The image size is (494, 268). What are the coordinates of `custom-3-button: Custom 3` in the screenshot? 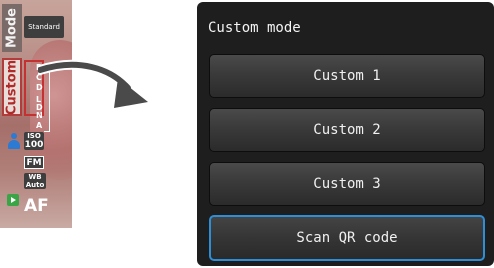 It's located at (347, 184).